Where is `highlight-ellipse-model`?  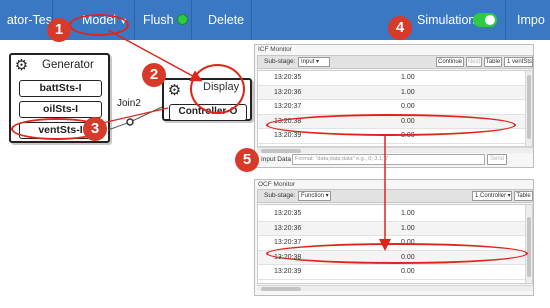
highlight-ellipse-model is located at coordinates (99, 25).